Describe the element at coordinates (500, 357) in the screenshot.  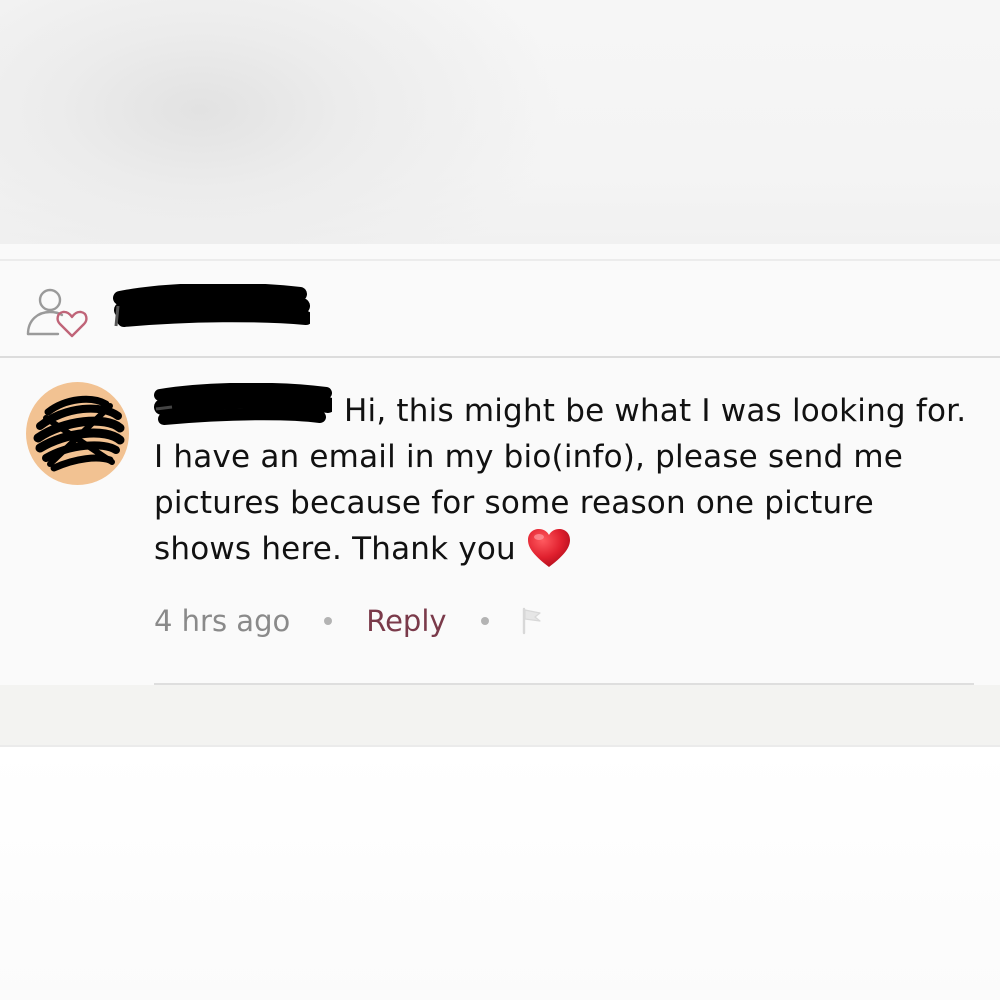
I see `header-divider` at that location.